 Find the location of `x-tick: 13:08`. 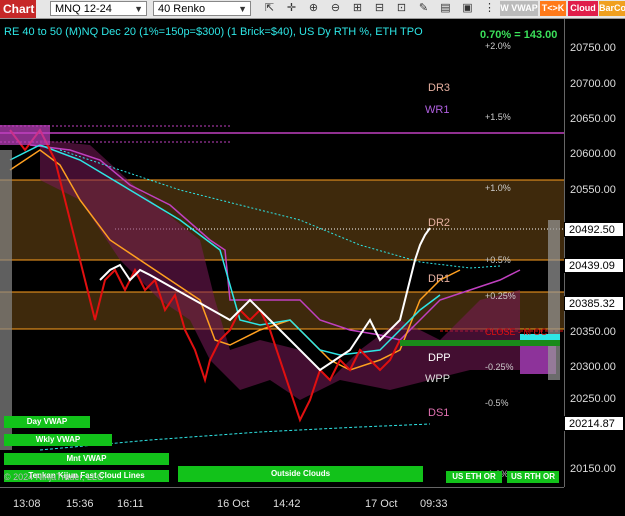

x-tick: 13:08 is located at coordinates (27, 504).